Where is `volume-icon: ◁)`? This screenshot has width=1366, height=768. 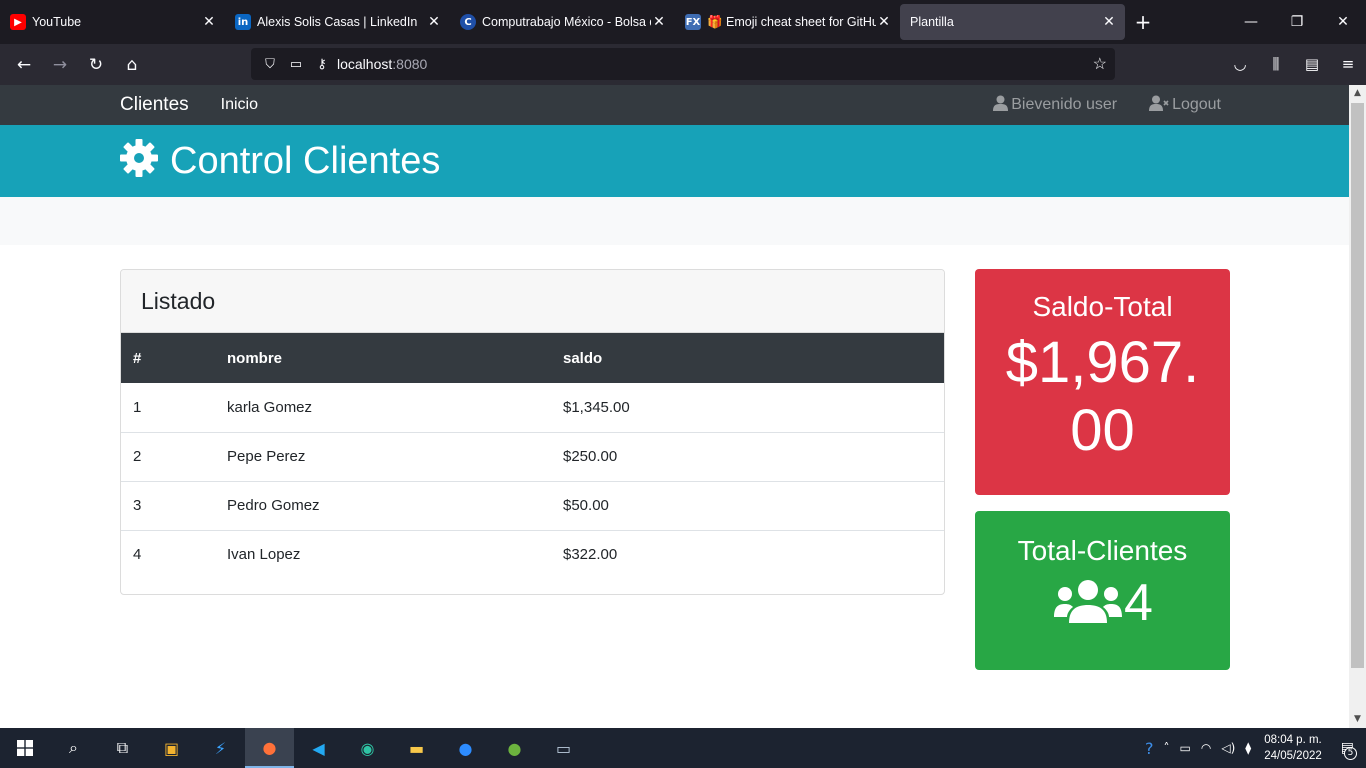 volume-icon: ◁) is located at coordinates (1228, 748).